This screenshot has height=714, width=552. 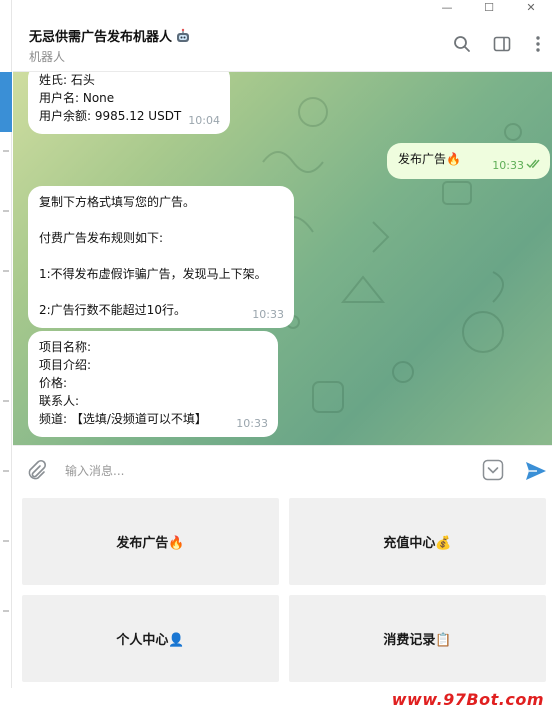 I want to click on chat-title: 无忌供需广告发布机器人, so click(x=110, y=35).